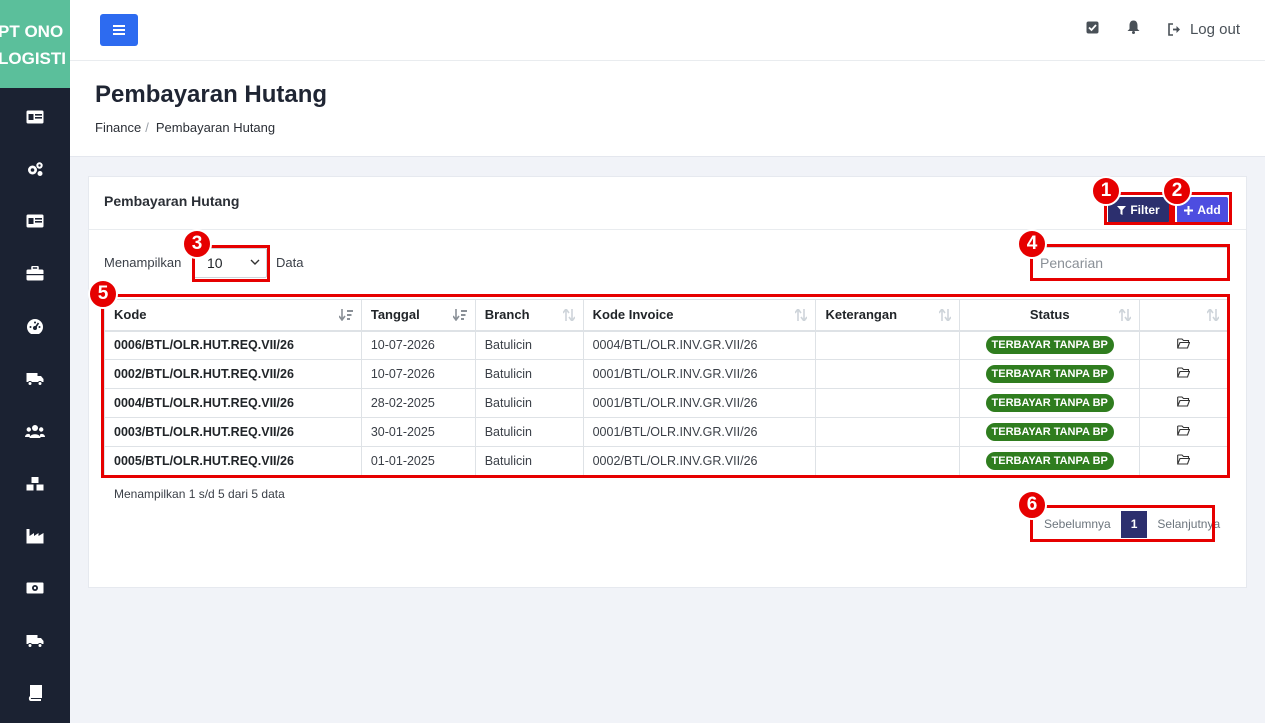 The image size is (1265, 723). Describe the element at coordinates (233, 315) in the screenshot. I see `column-header-kode: Kode` at that location.